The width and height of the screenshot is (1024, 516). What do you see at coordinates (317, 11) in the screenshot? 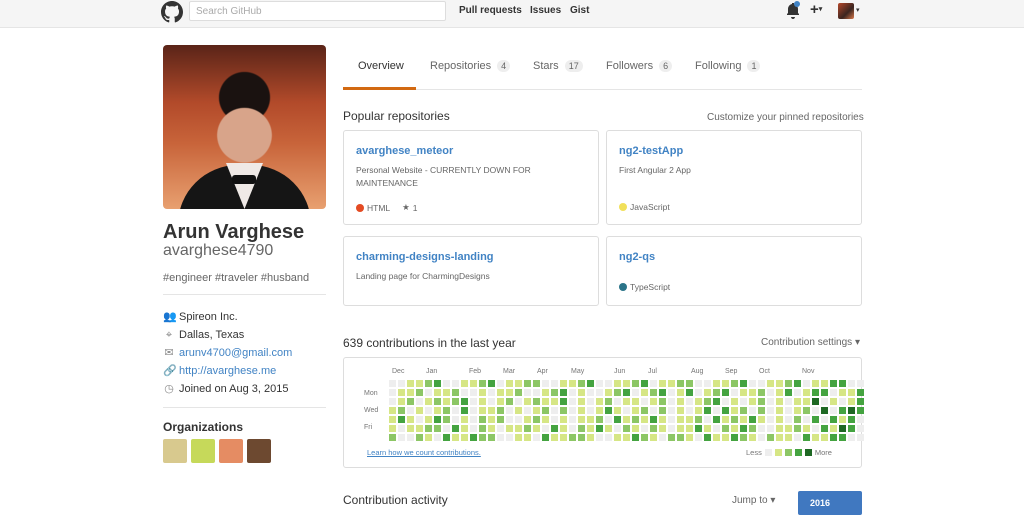
I see `search-input` at bounding box center [317, 11].